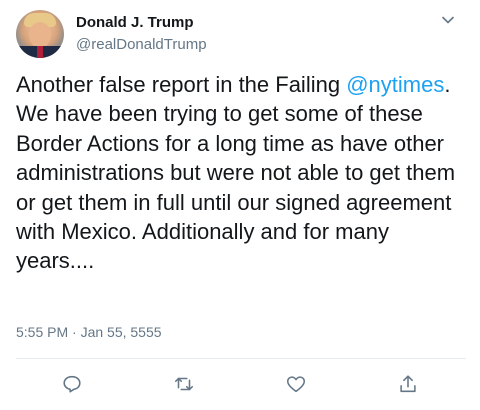 This screenshot has width=480, height=410. I want to click on divider, so click(241, 358).